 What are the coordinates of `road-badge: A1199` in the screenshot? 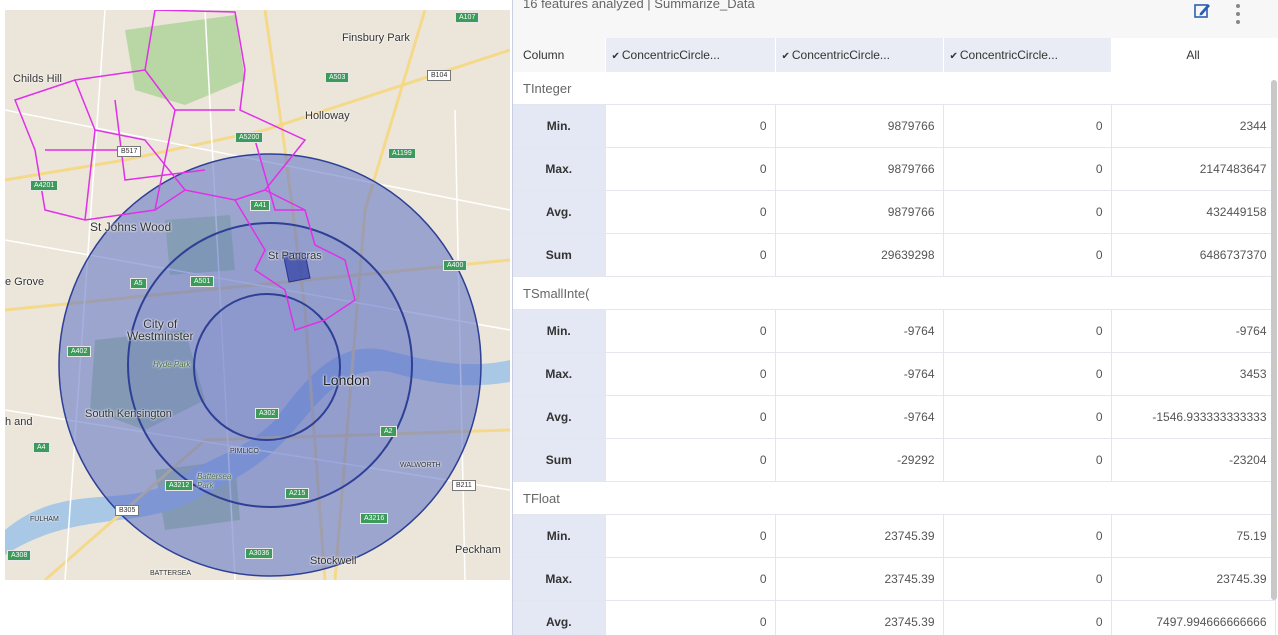 It's located at (402, 153).